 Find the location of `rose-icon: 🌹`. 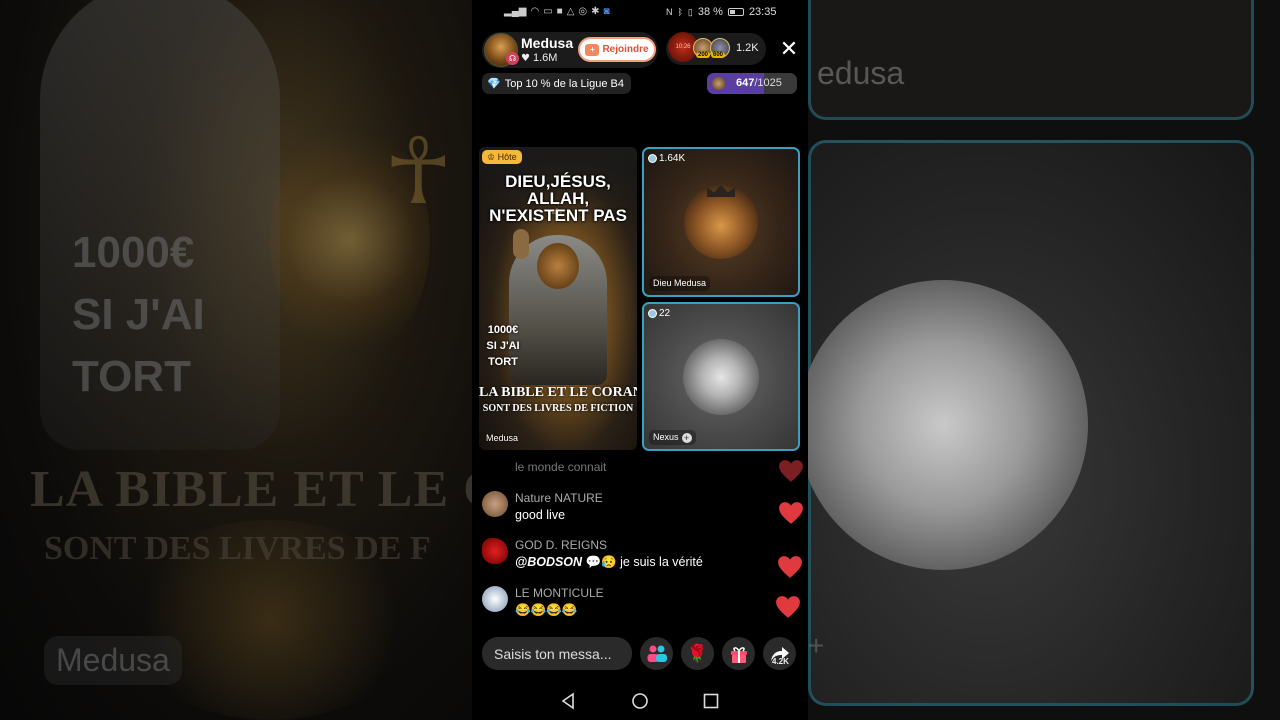

rose-icon: 🌹 is located at coordinates (697, 653).